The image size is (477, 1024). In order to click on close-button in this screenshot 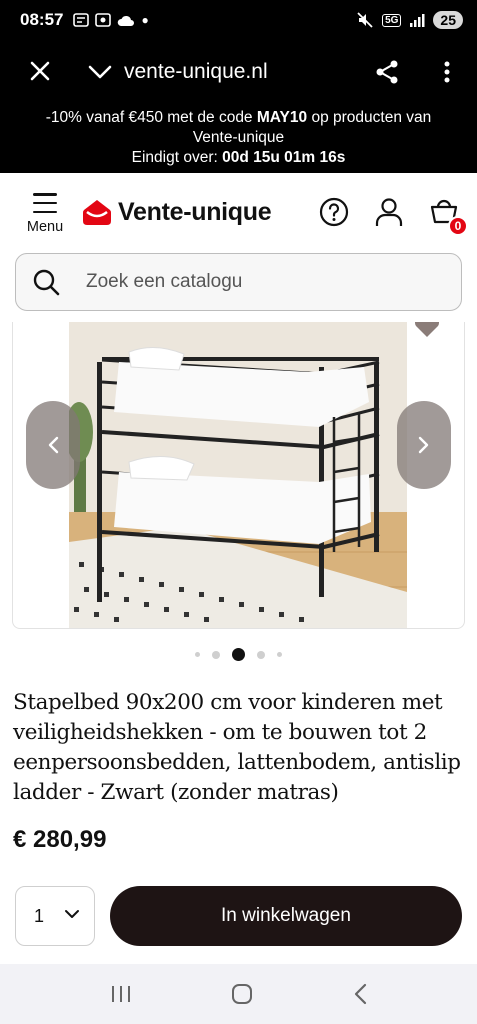, I will do `click(40, 72)`.